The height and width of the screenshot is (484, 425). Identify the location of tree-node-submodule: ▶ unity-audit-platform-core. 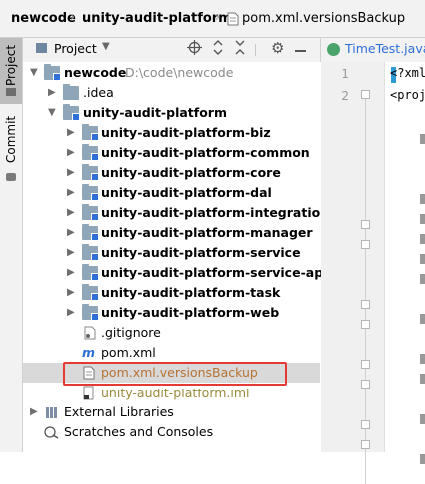
(171, 173).